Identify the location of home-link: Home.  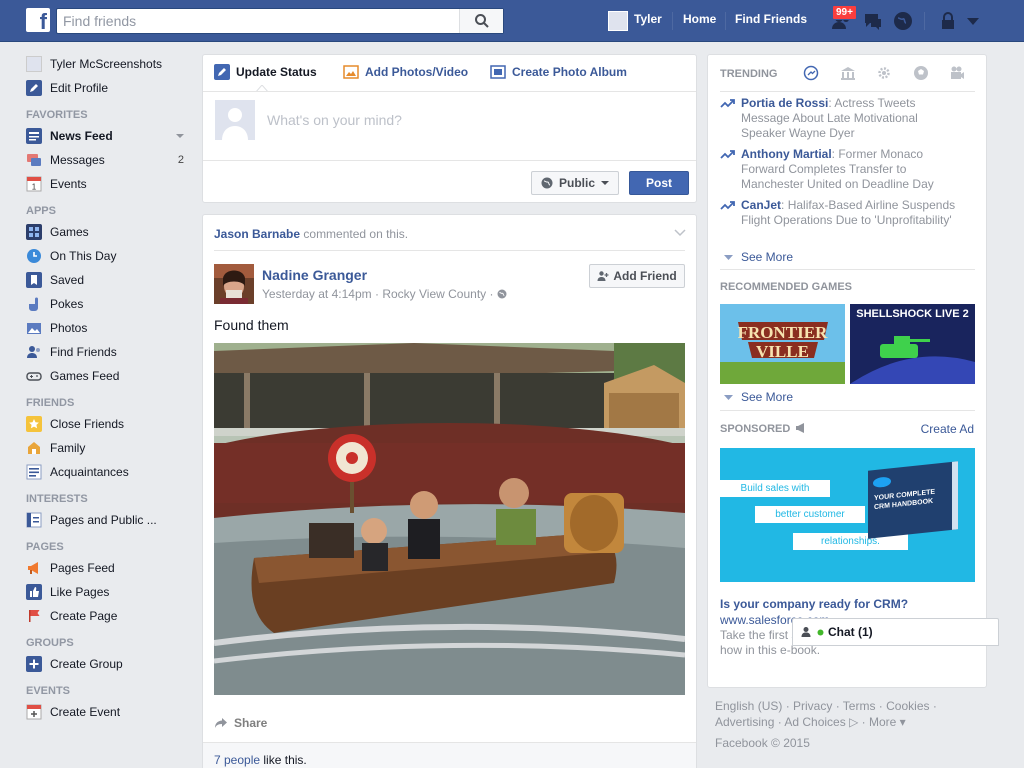
(699, 19).